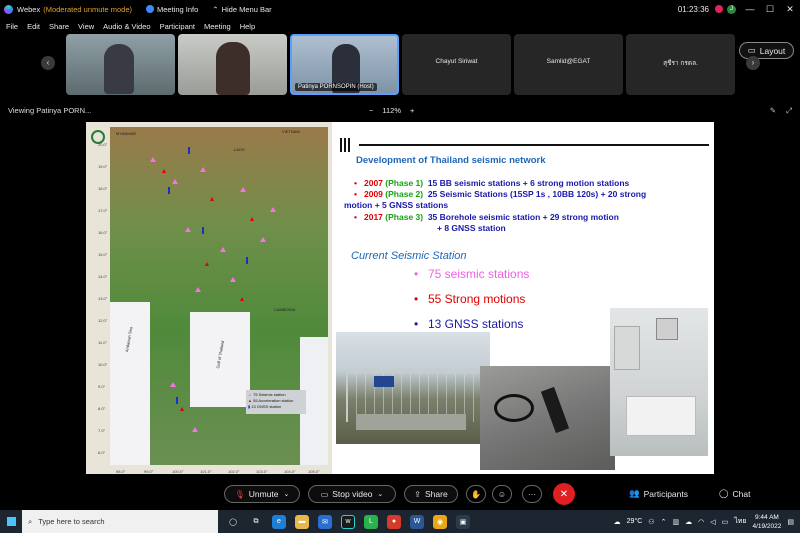 The width and height of the screenshot is (800, 533). Describe the element at coordinates (256, 522) in the screenshot. I see `task-view-icon: ⧉` at that location.